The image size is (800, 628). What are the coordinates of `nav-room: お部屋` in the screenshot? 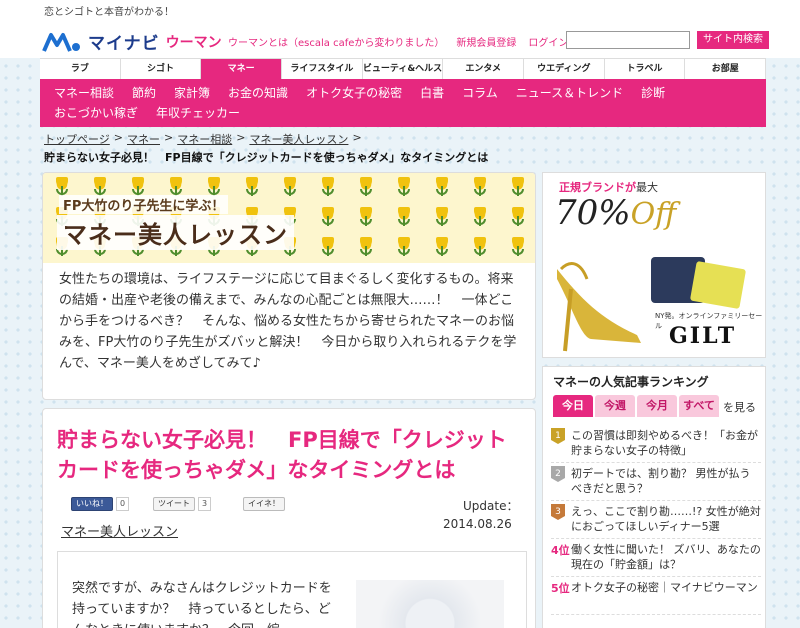 It's located at (726, 69).